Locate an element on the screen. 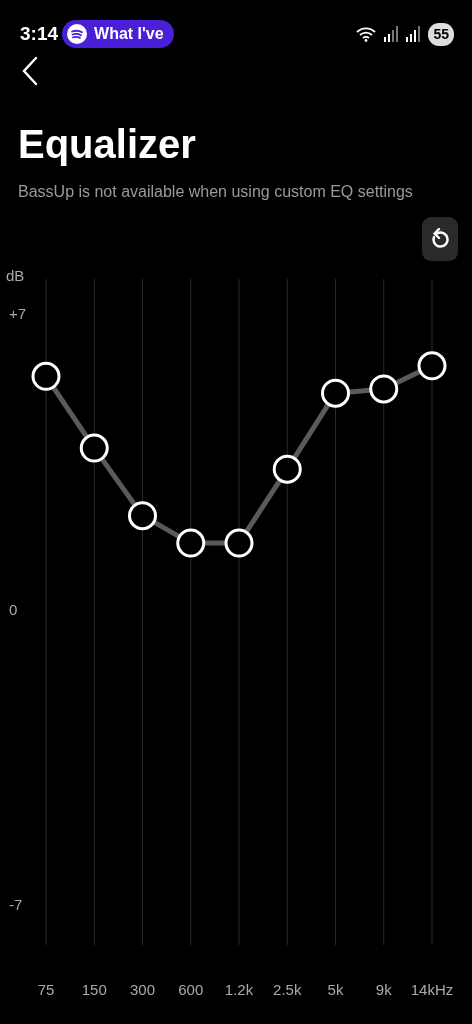  battery-level: 55 is located at coordinates (441, 34).